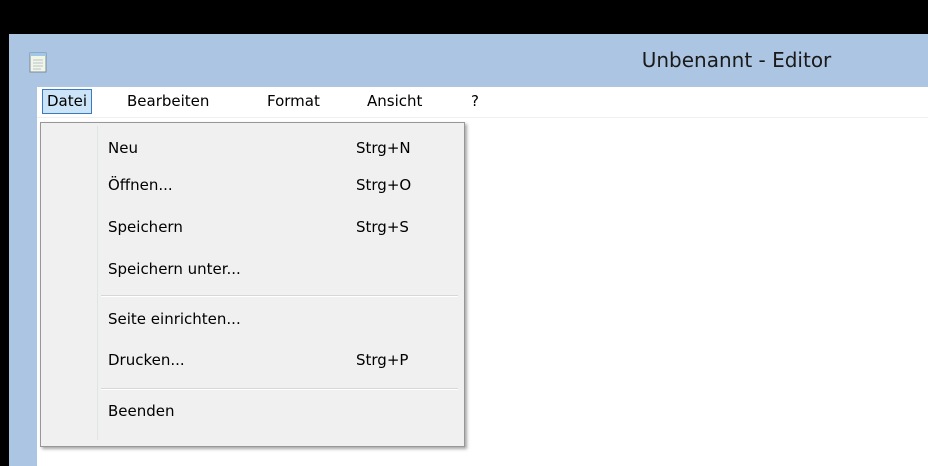 The height and width of the screenshot is (466, 928). What do you see at coordinates (293, 101) in the screenshot?
I see `menu-format: Format` at bounding box center [293, 101].